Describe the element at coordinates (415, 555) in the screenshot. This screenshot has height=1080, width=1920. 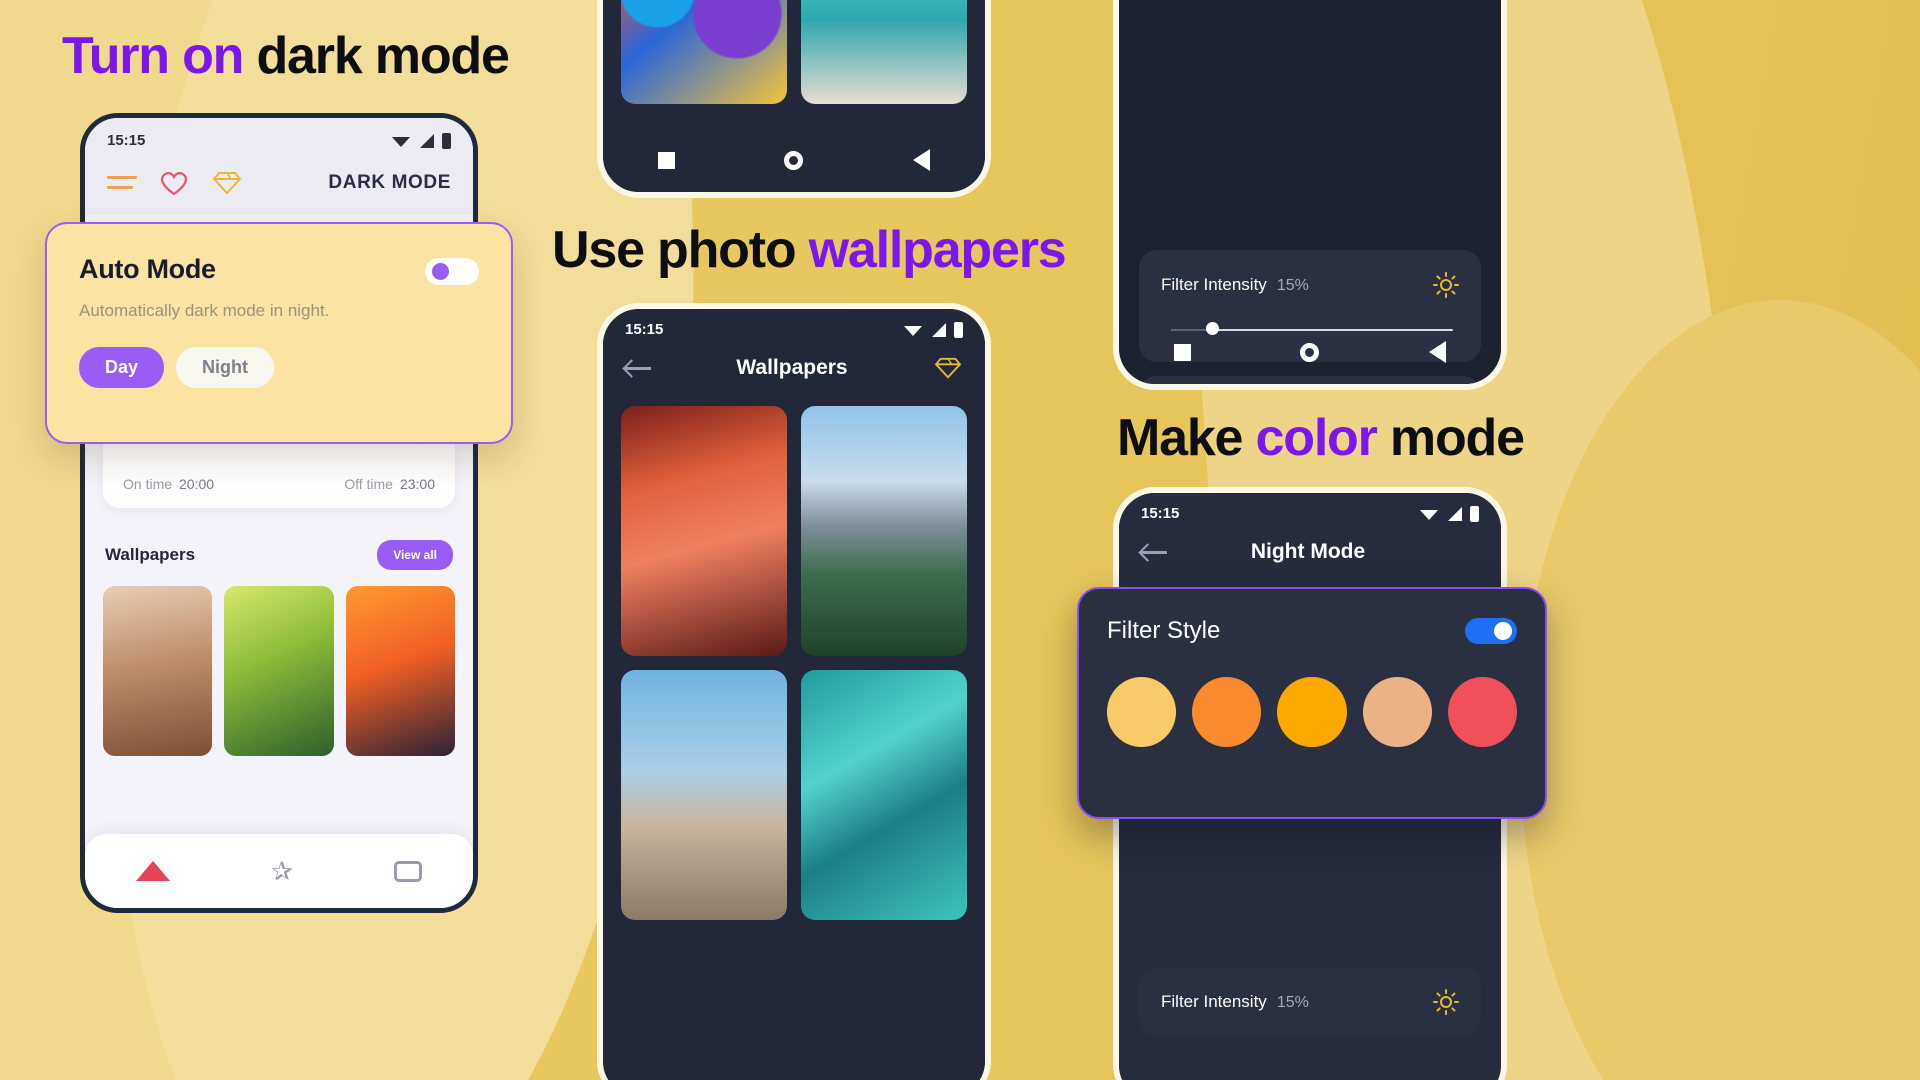
I see `view-all-button: View all` at that location.